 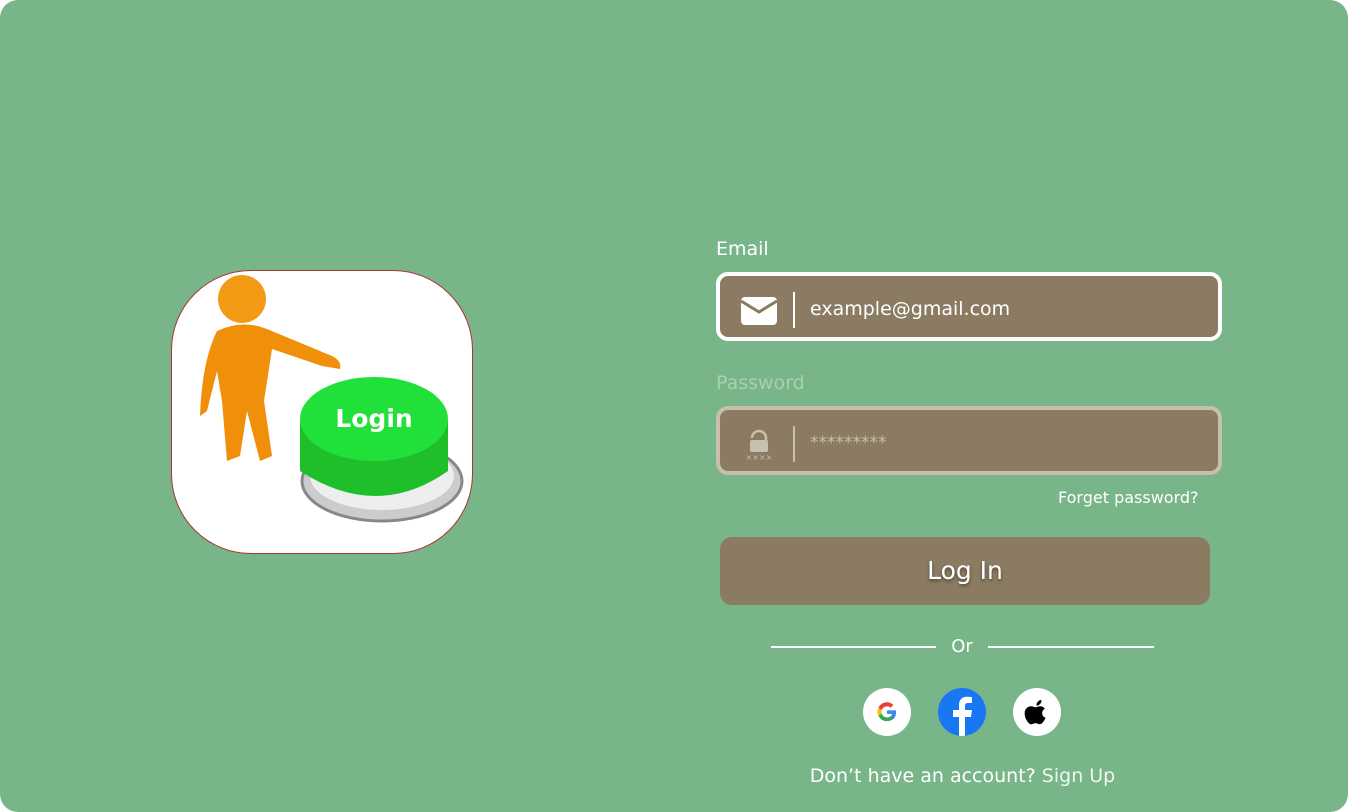 I want to click on facebook-login-button, so click(x=962, y=712).